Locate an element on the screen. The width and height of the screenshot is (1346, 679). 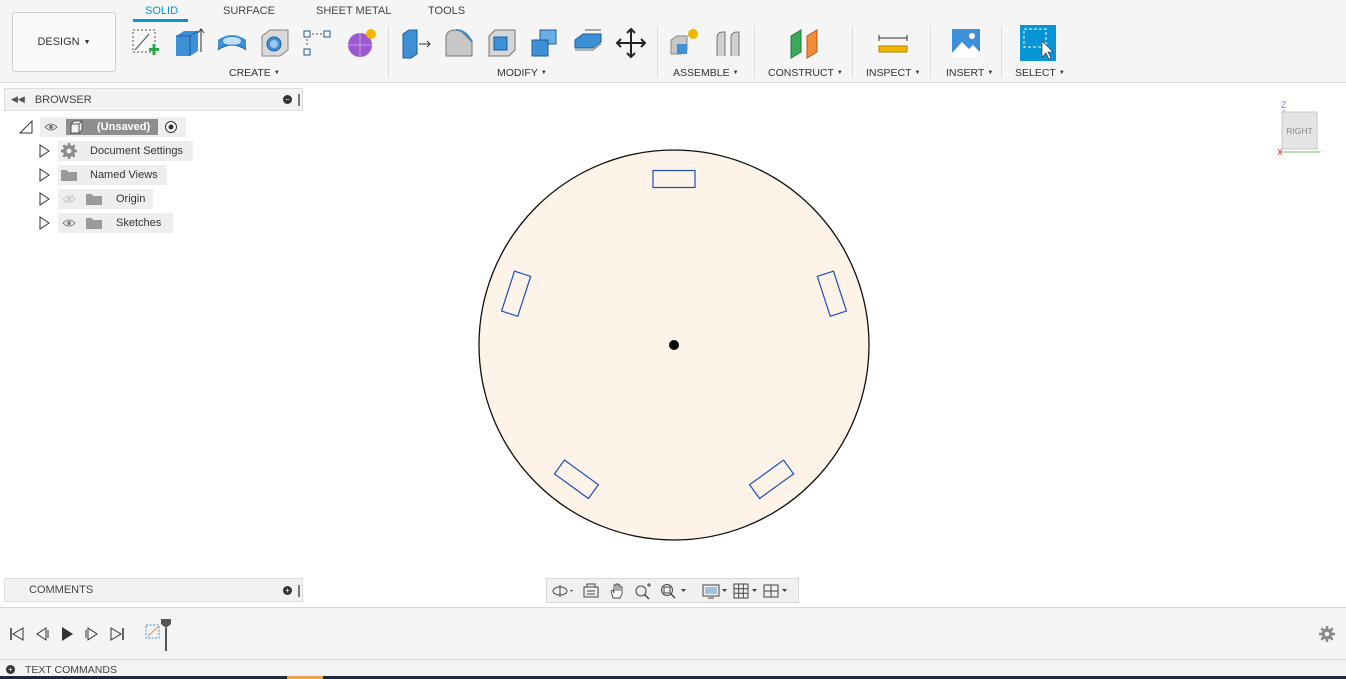
hole-icon is located at coordinates (275, 43).